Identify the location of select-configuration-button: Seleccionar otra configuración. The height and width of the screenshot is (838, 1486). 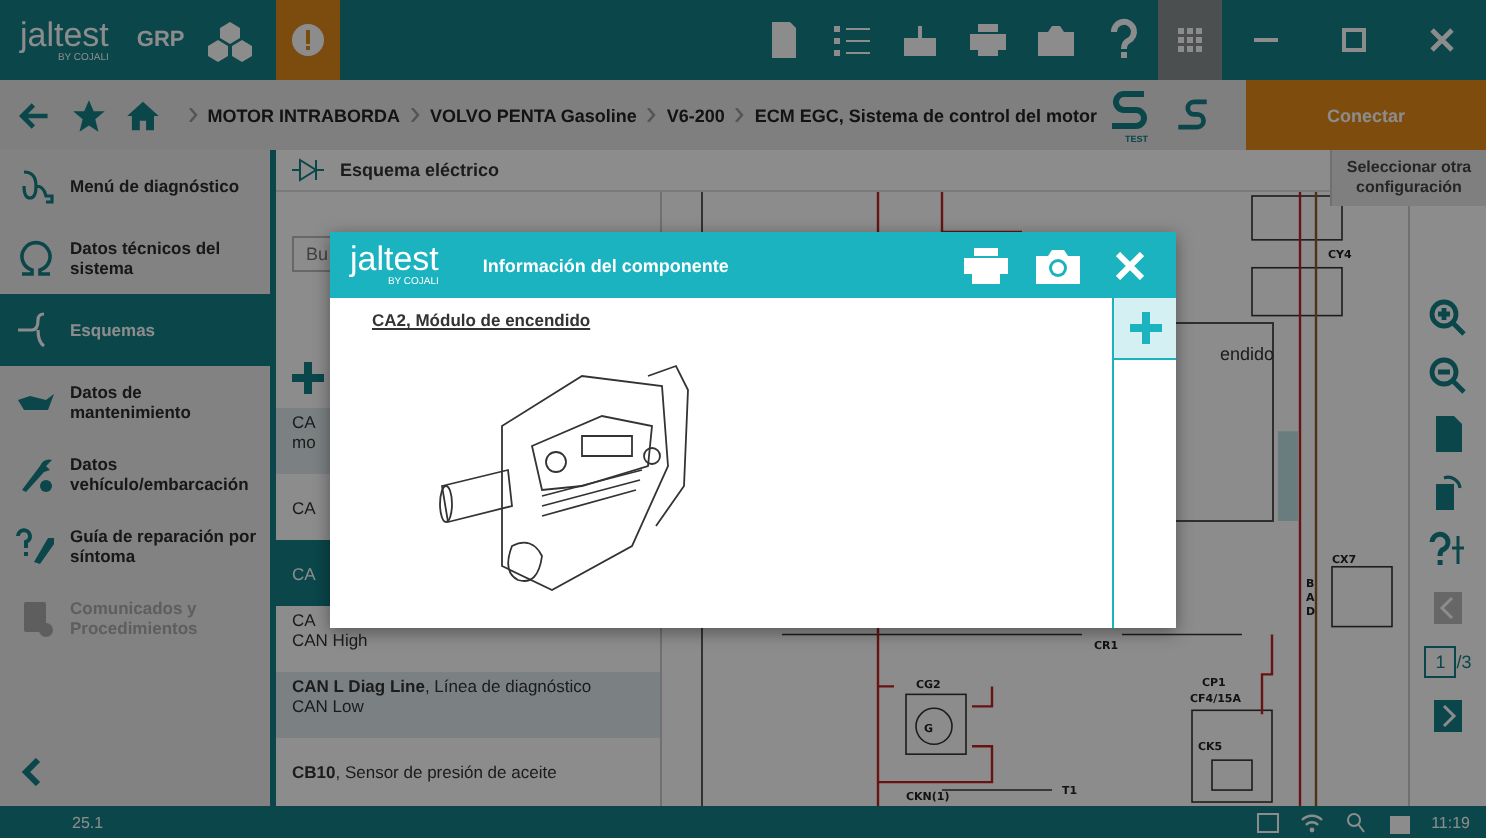
(1408, 178).